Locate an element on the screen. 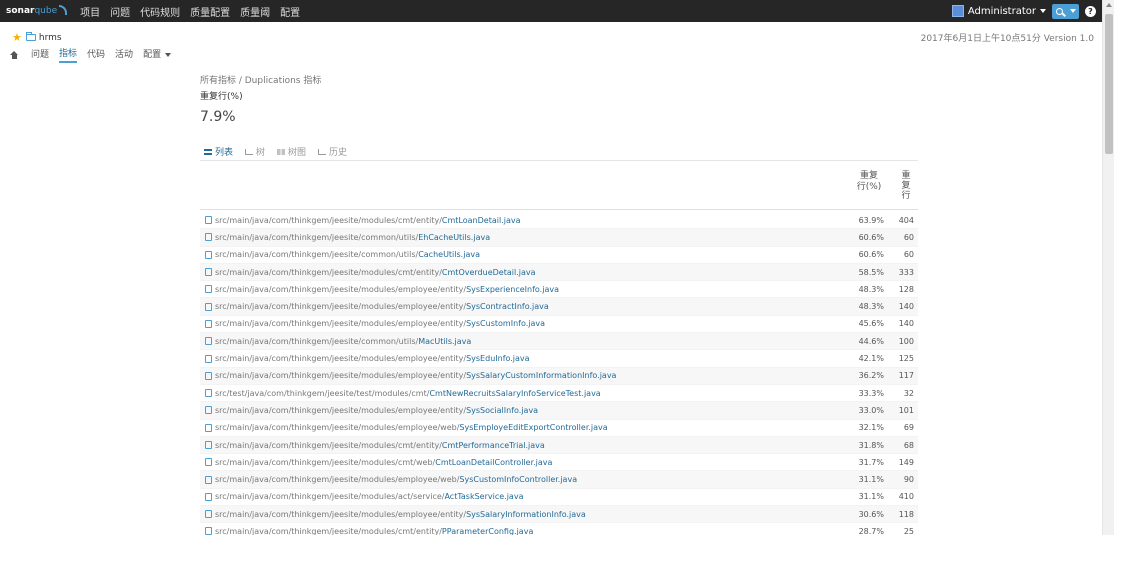 The height and width of the screenshot is (588, 1129). dup-lines-cell: 140 is located at coordinates (906, 307).